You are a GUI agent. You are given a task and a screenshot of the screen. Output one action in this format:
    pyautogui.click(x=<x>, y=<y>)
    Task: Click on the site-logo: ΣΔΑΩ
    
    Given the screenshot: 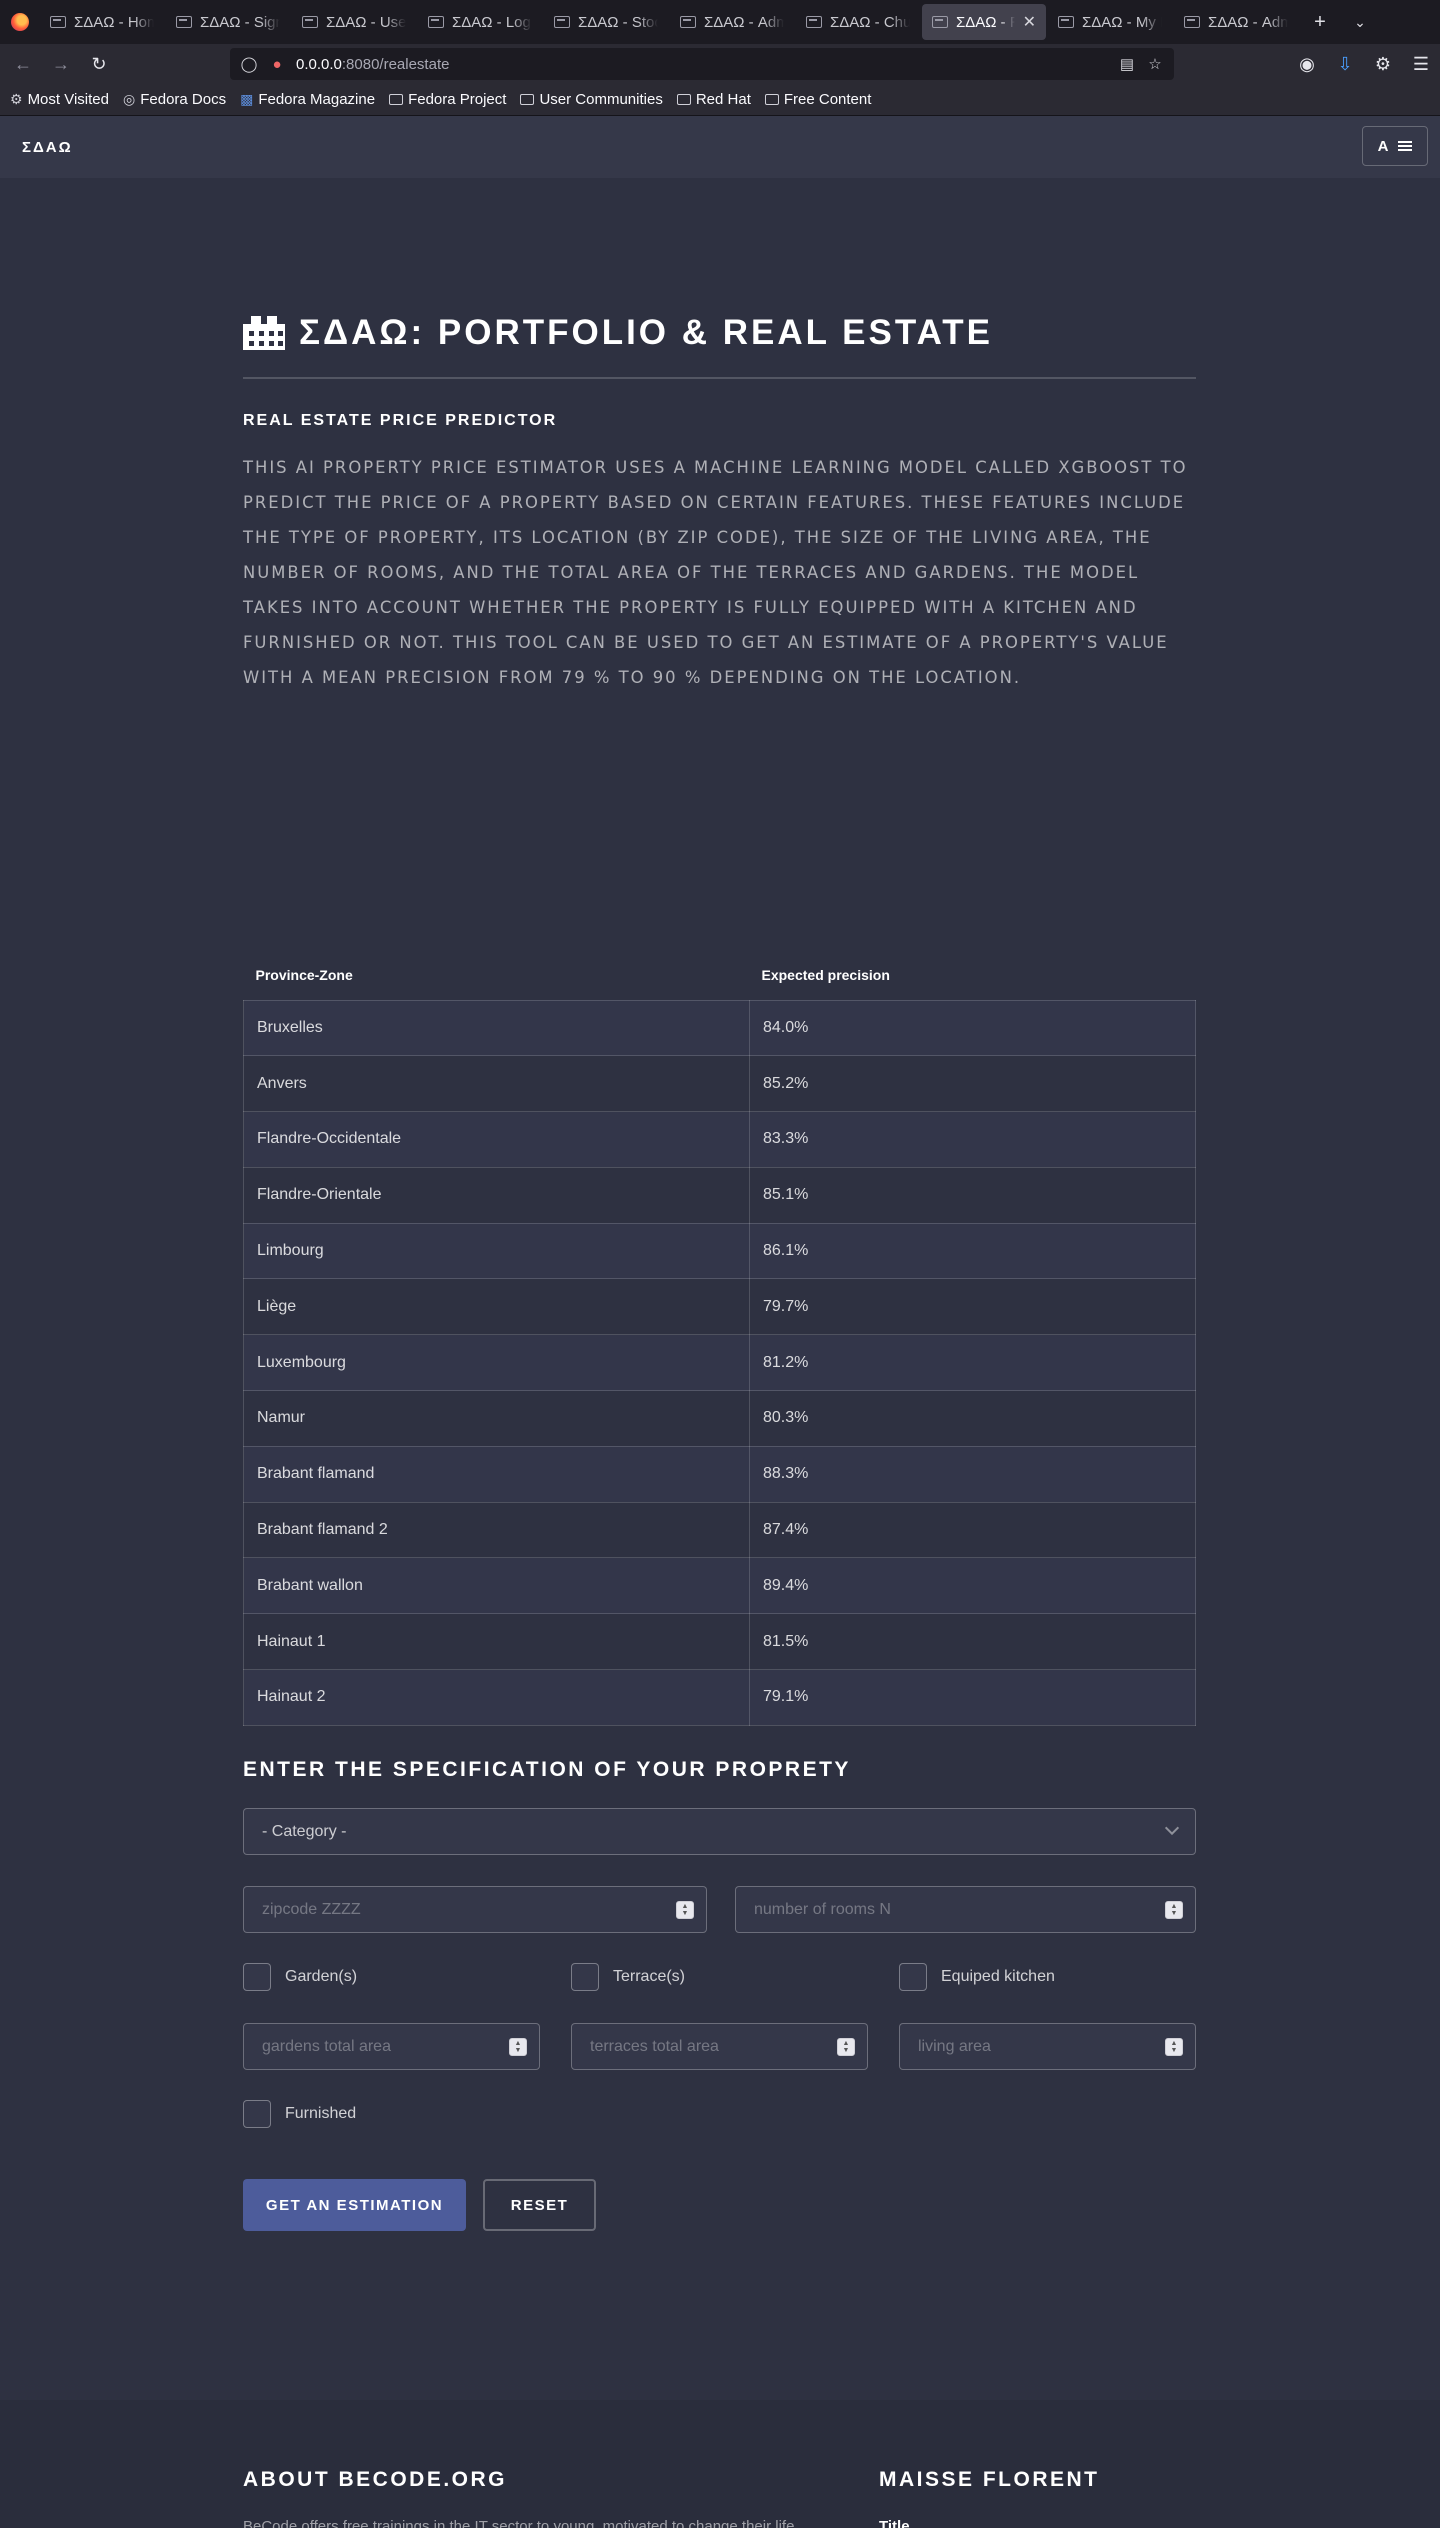 What is the action you would take?
    pyautogui.click(x=47, y=147)
    